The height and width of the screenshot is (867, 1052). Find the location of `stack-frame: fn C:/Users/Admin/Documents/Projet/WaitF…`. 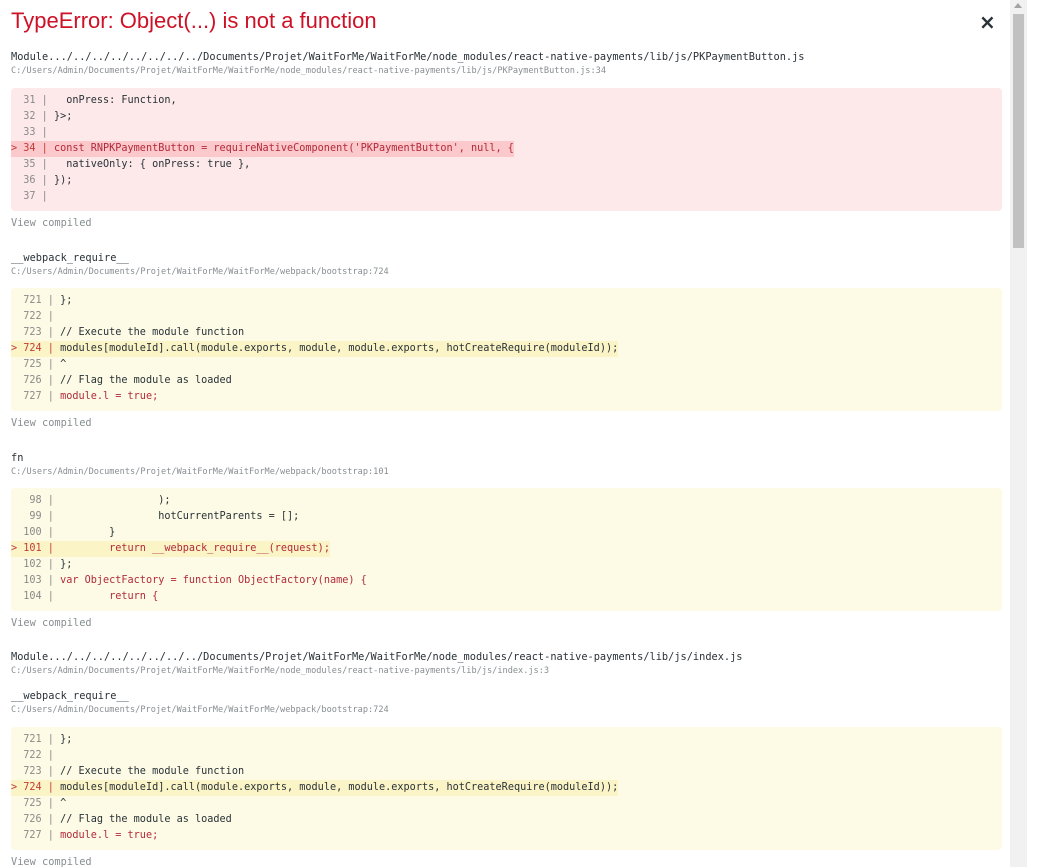

stack-frame: fn C:/Users/Admin/Documents/Projet/WaitF… is located at coordinates (507, 464).